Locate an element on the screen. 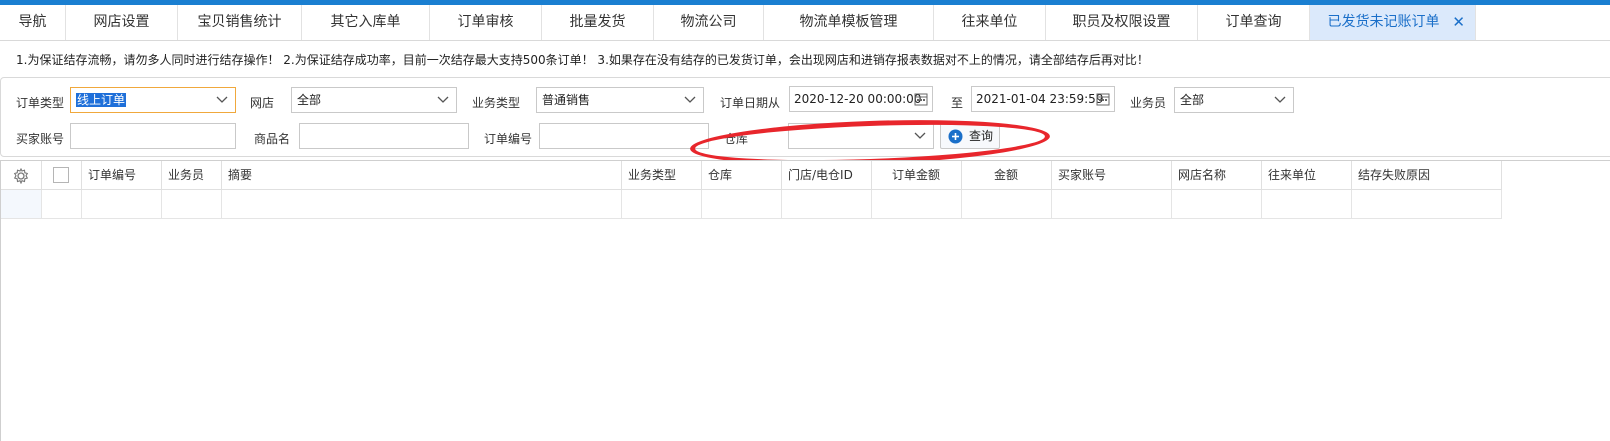 The height and width of the screenshot is (441, 1610). order-type-label: 订单类型 is located at coordinates (40, 103).